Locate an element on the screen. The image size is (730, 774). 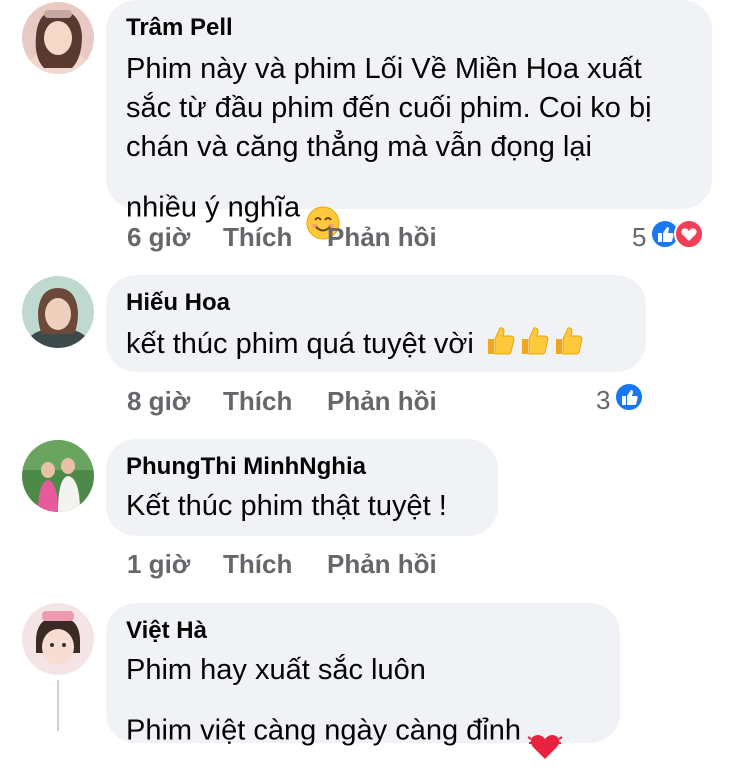
reaction-count: 3 is located at coordinates (603, 400).